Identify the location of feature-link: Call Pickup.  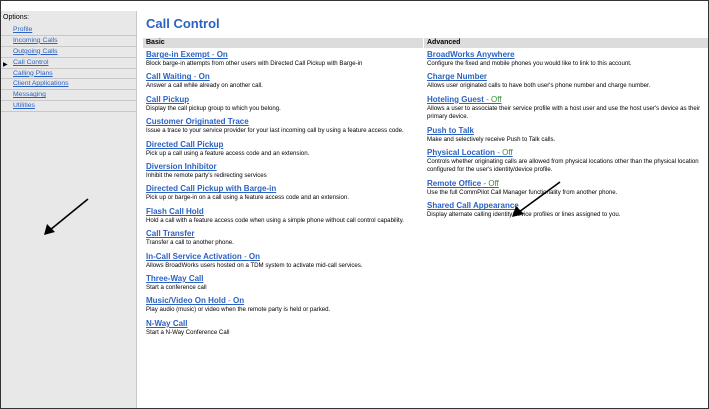
(283, 100).